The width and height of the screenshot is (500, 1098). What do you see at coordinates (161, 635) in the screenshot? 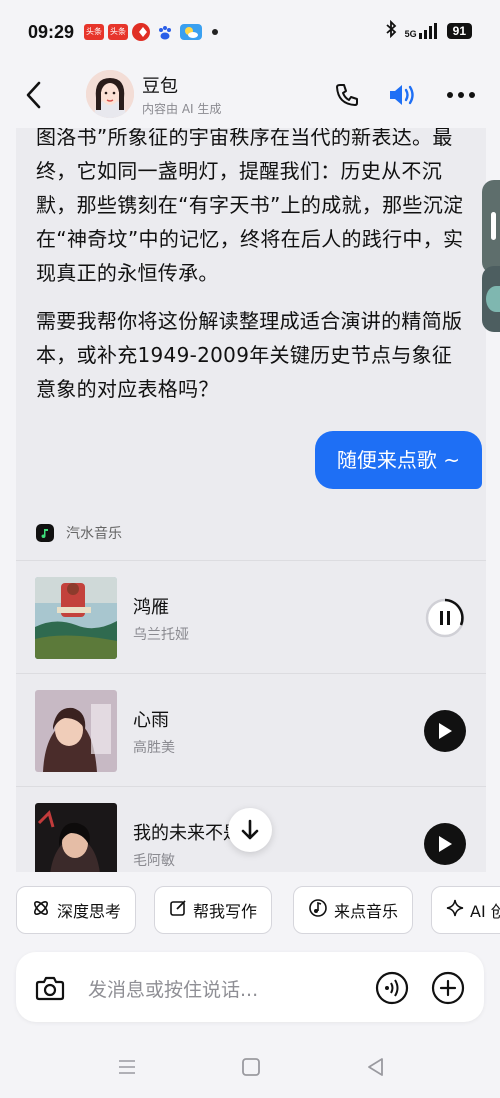
I see `song-artist: 乌兰托娅` at bounding box center [161, 635].